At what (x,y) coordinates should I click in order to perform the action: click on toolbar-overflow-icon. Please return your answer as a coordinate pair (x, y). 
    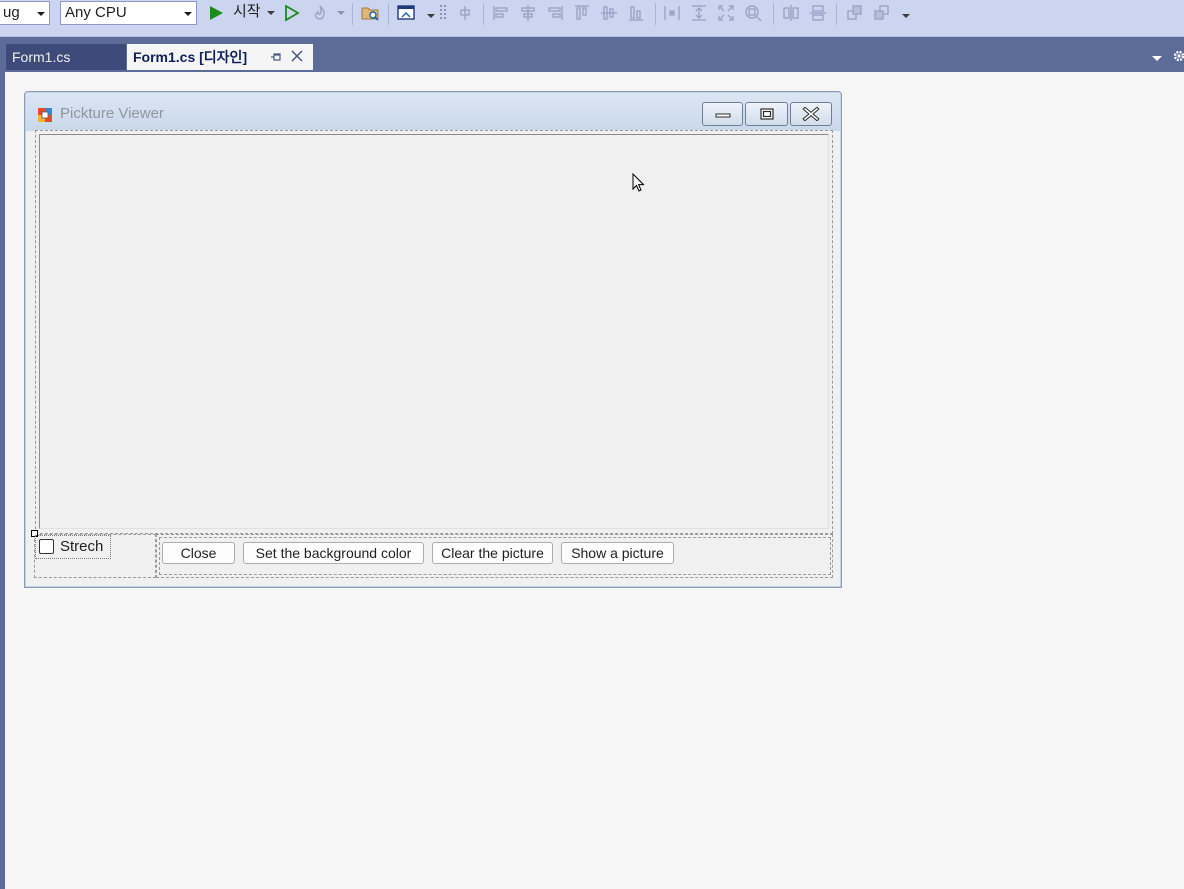
    Looking at the image, I should click on (906, 16).